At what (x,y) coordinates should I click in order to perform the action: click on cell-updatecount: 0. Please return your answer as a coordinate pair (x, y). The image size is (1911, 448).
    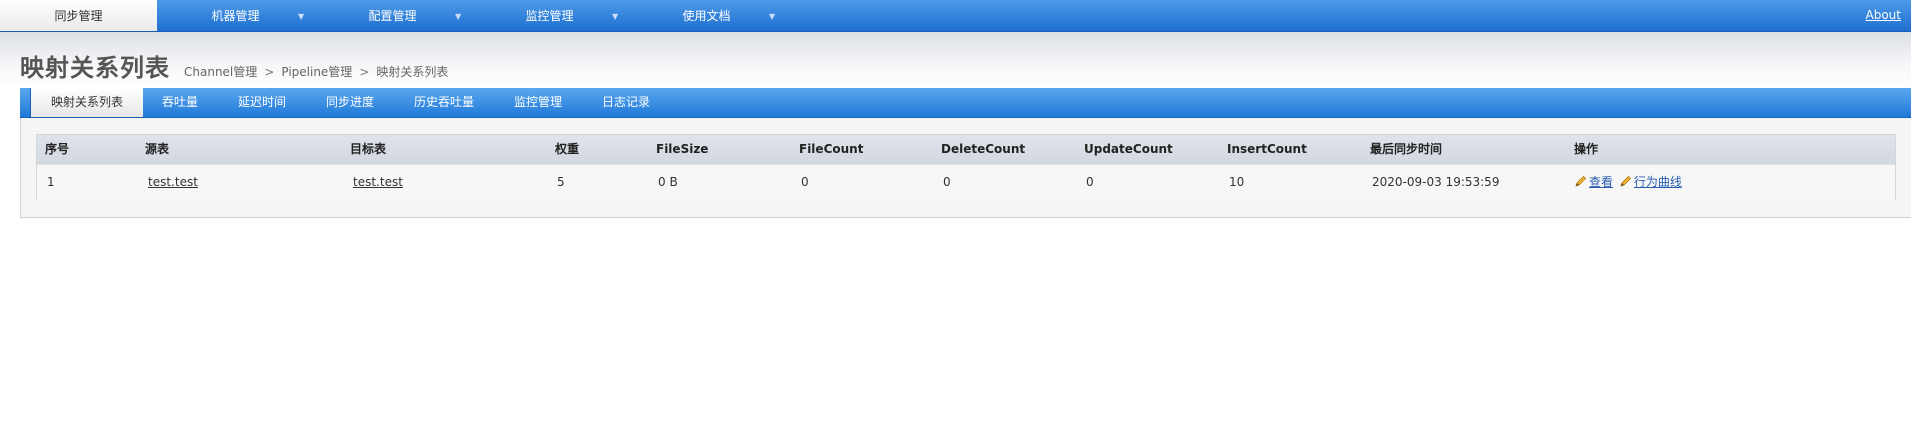
    Looking at the image, I should click on (1090, 182).